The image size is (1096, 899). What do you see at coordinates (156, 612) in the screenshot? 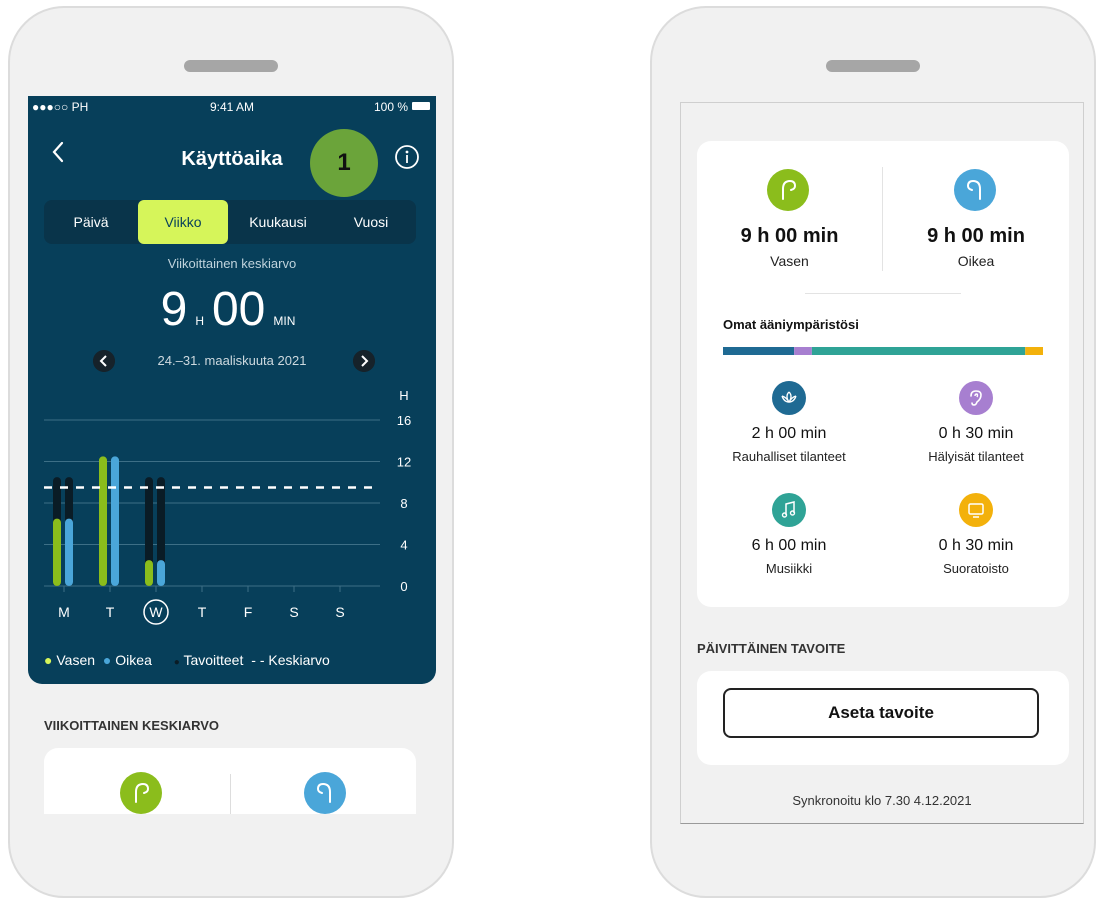
I see `x-tick-label: W` at bounding box center [156, 612].